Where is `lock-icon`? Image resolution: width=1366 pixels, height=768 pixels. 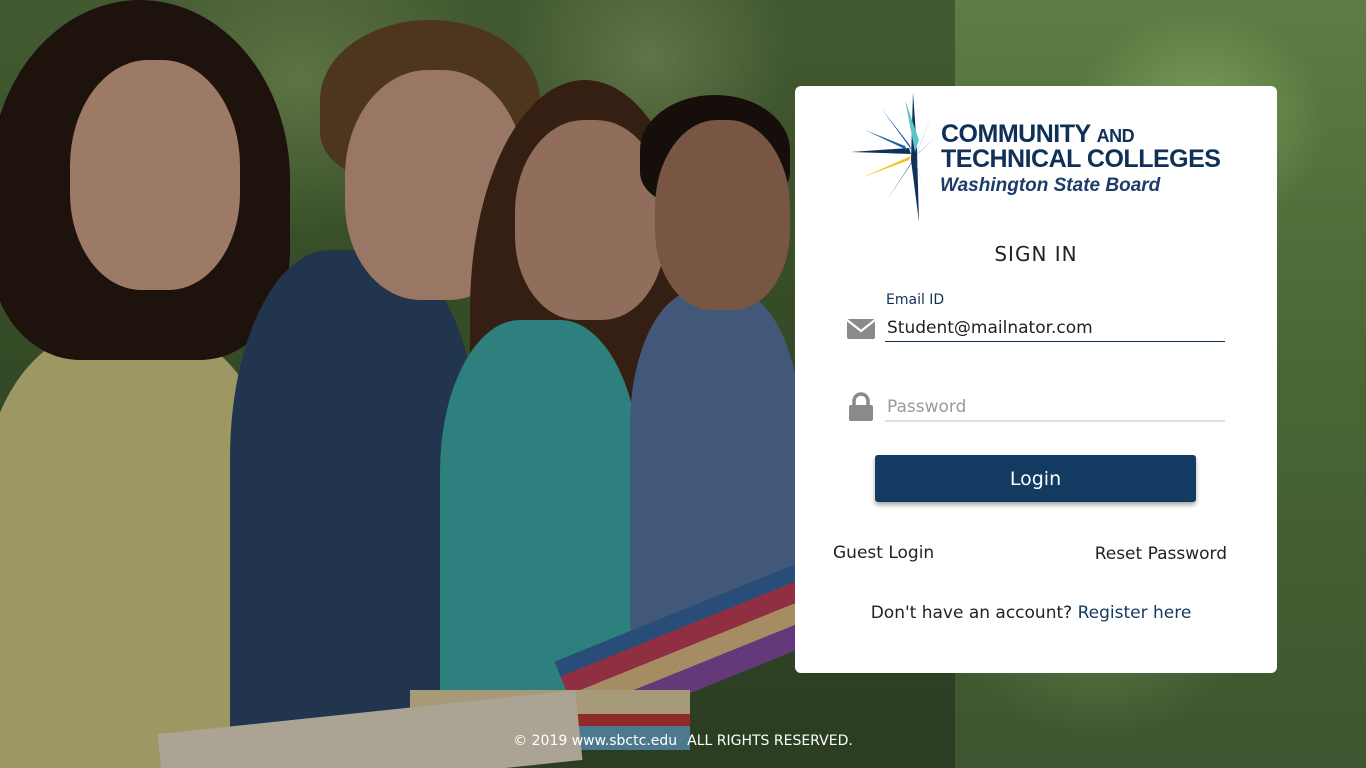 lock-icon is located at coordinates (861, 409).